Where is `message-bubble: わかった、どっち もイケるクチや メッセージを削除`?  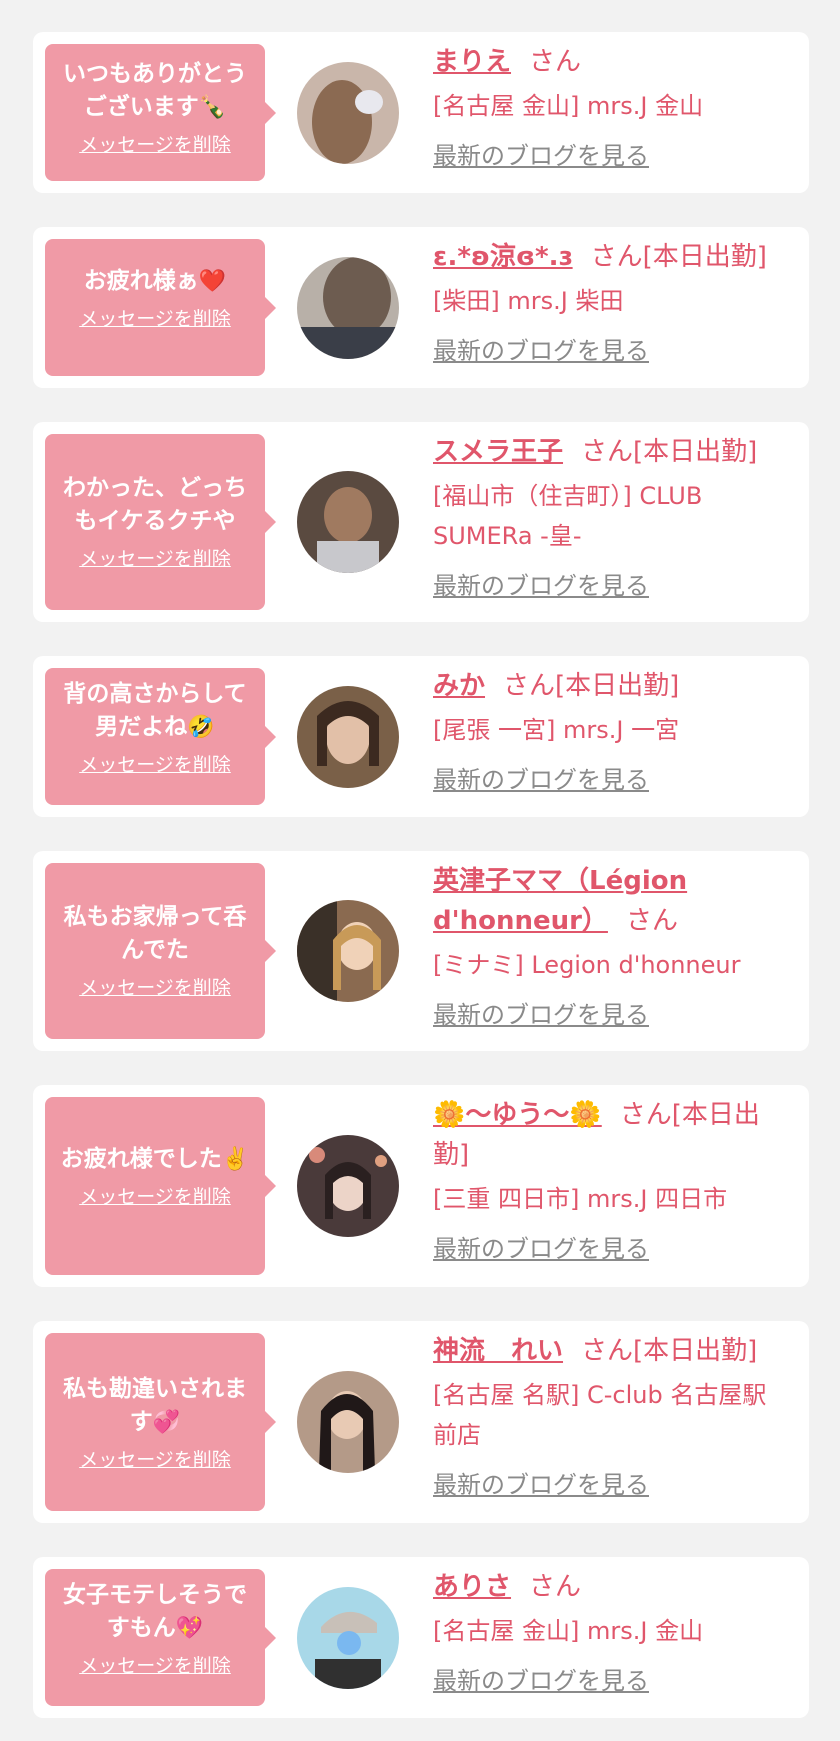
message-bubble: わかった、どっち もイケるクチや メッセージを削除 is located at coordinates (160, 522).